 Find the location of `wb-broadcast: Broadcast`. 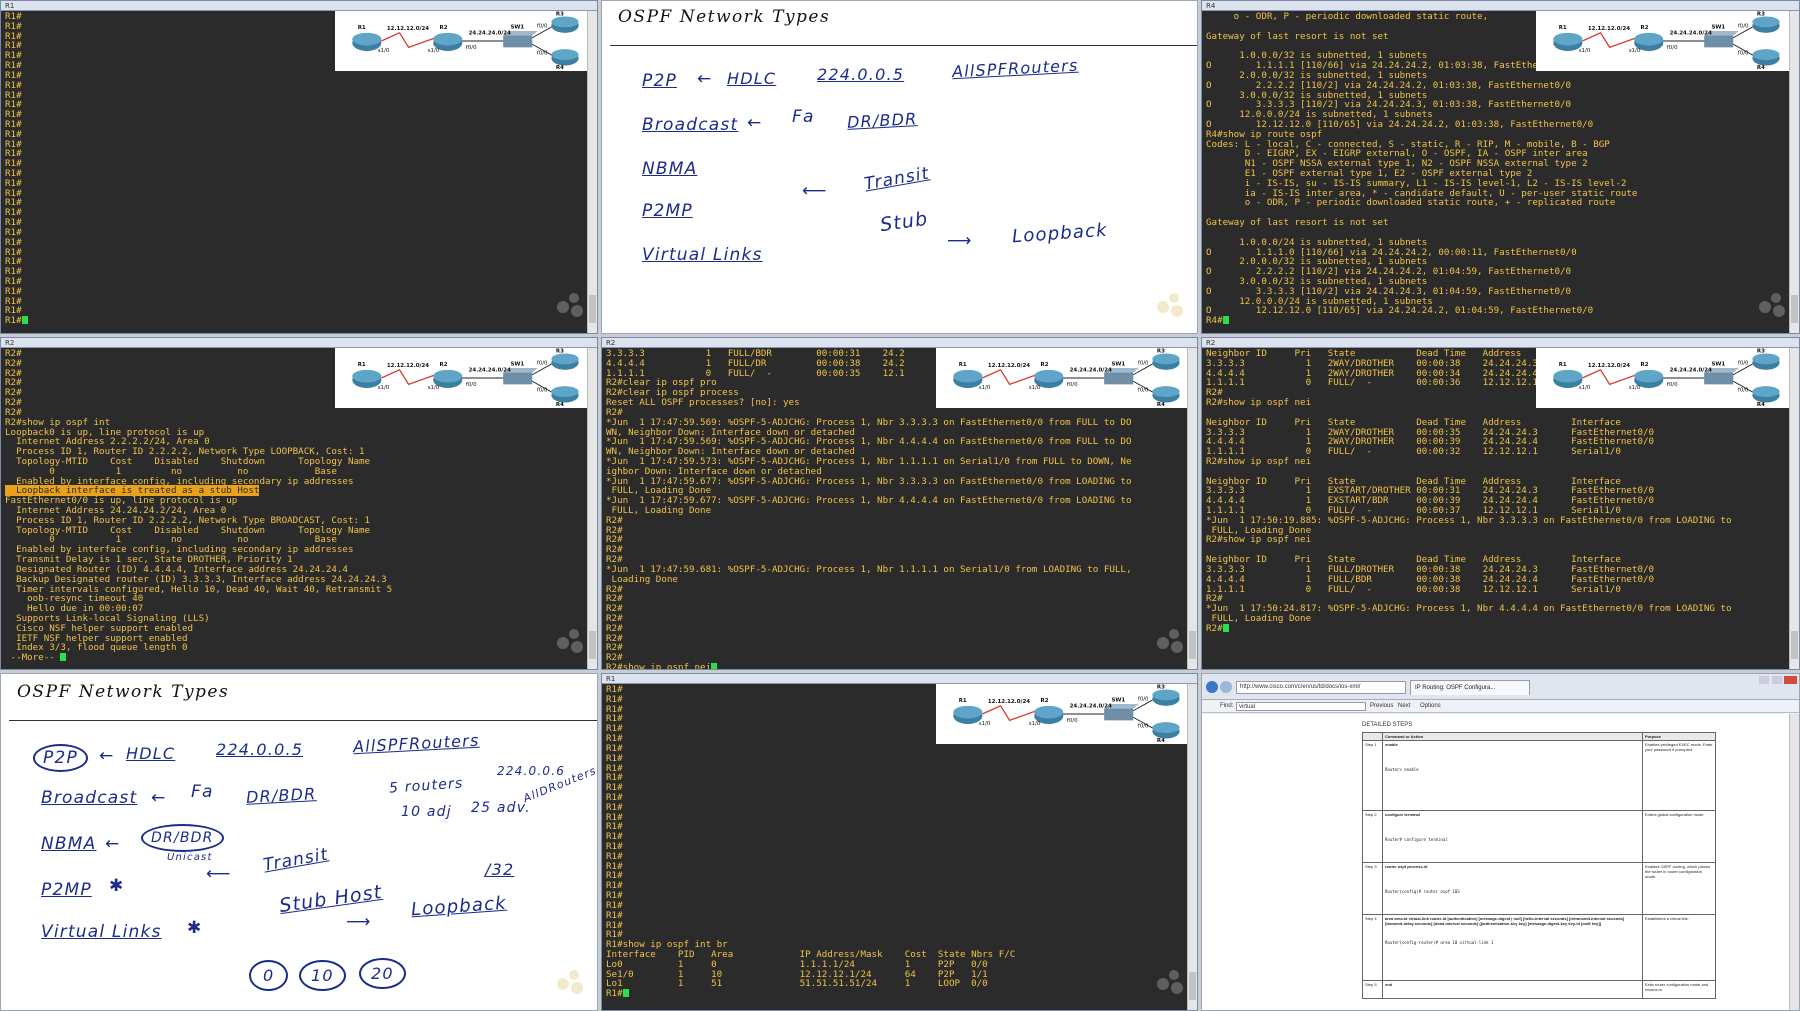

wb-broadcast: Broadcast is located at coordinates (89, 798).